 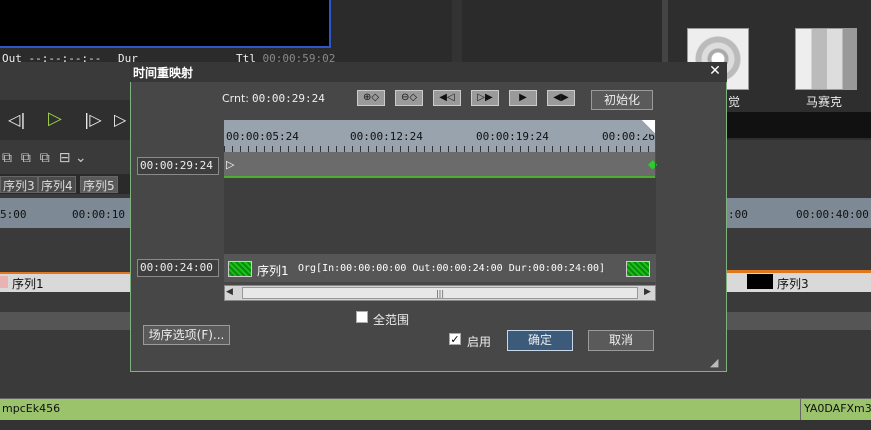 What do you see at coordinates (98, 214) in the screenshot?
I see `ruler-tick: 00:00:10` at bounding box center [98, 214].